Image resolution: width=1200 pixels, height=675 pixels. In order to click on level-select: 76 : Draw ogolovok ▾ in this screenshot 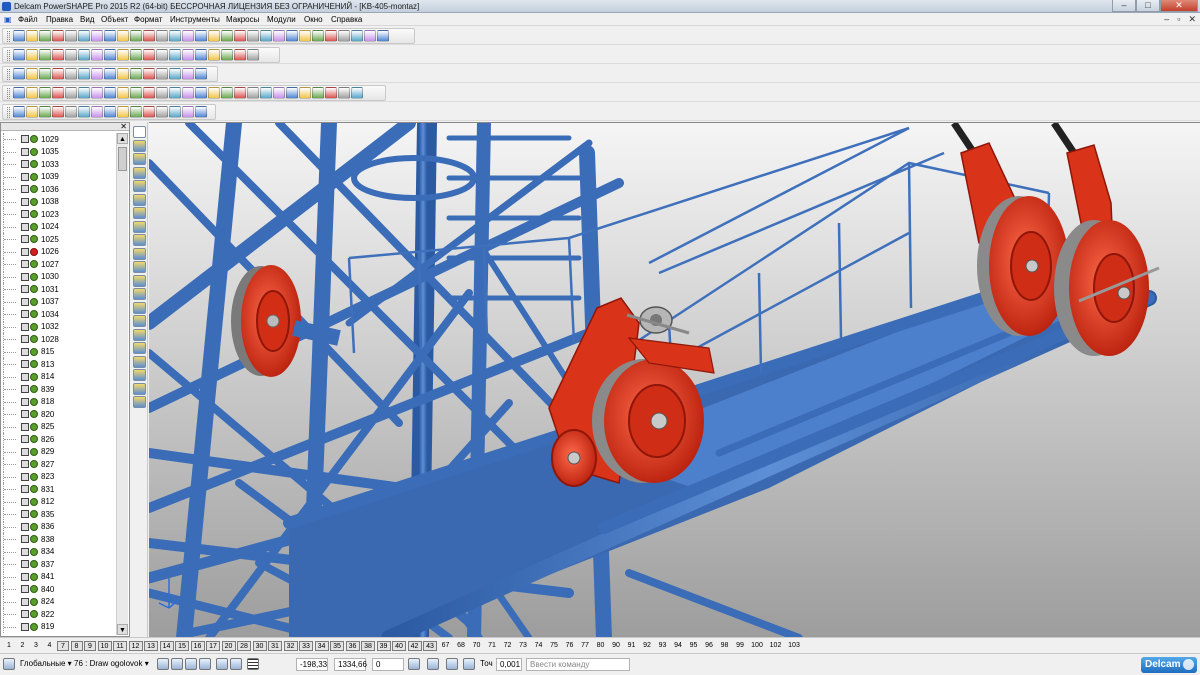, I will do `click(111, 664)`.